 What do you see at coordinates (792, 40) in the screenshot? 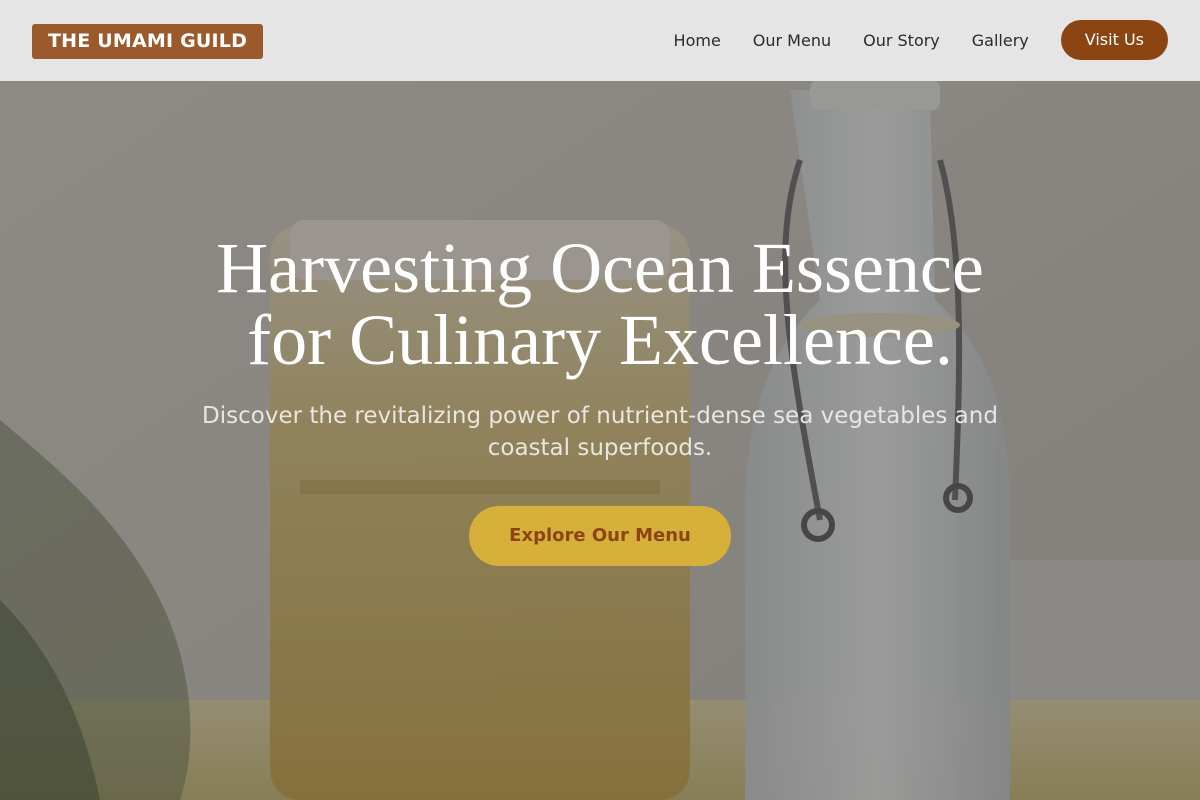
I see `nav-link-our-menu: Our Menu` at bounding box center [792, 40].